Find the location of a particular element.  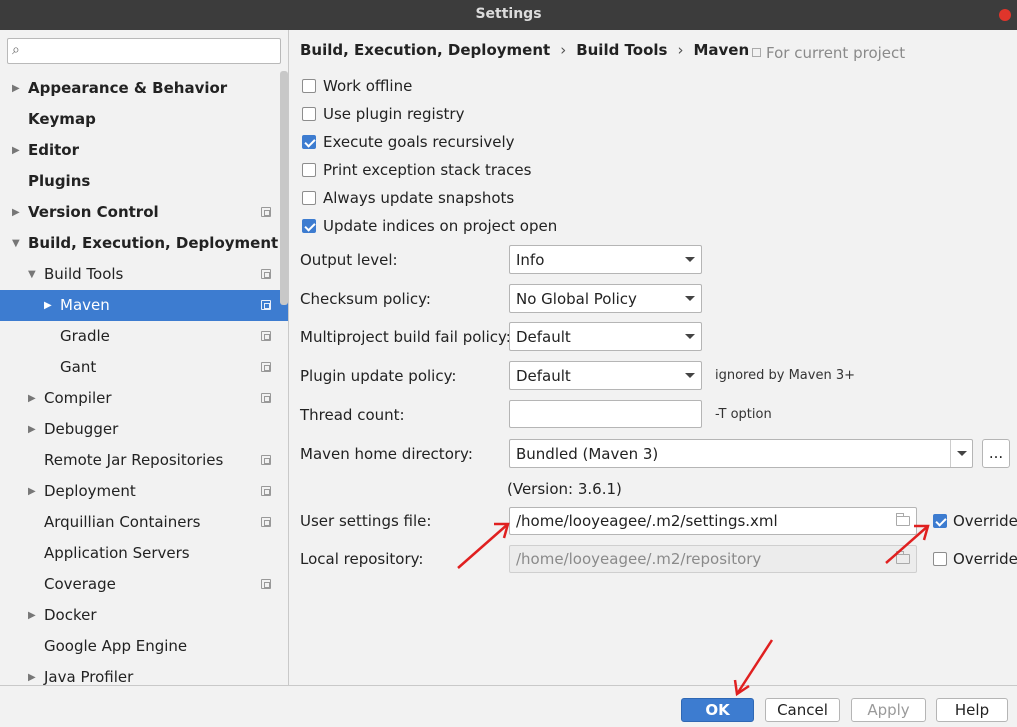

help-button: Help is located at coordinates (972, 710).